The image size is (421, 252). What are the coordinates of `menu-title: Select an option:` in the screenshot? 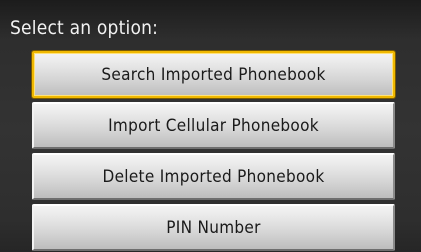 It's located at (84, 28).